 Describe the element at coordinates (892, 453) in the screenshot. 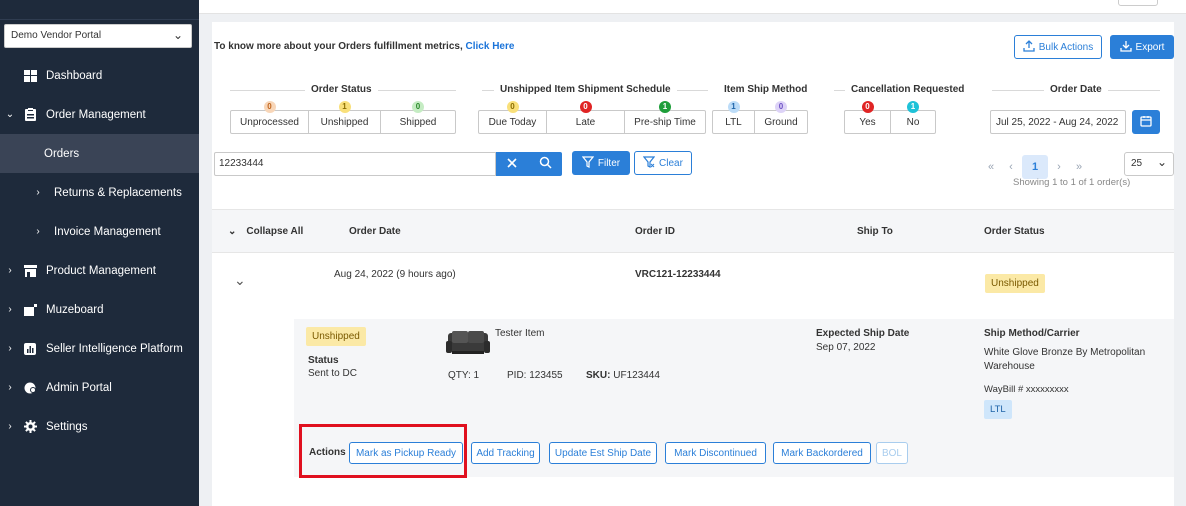

I see `bol-button: BOL` at that location.